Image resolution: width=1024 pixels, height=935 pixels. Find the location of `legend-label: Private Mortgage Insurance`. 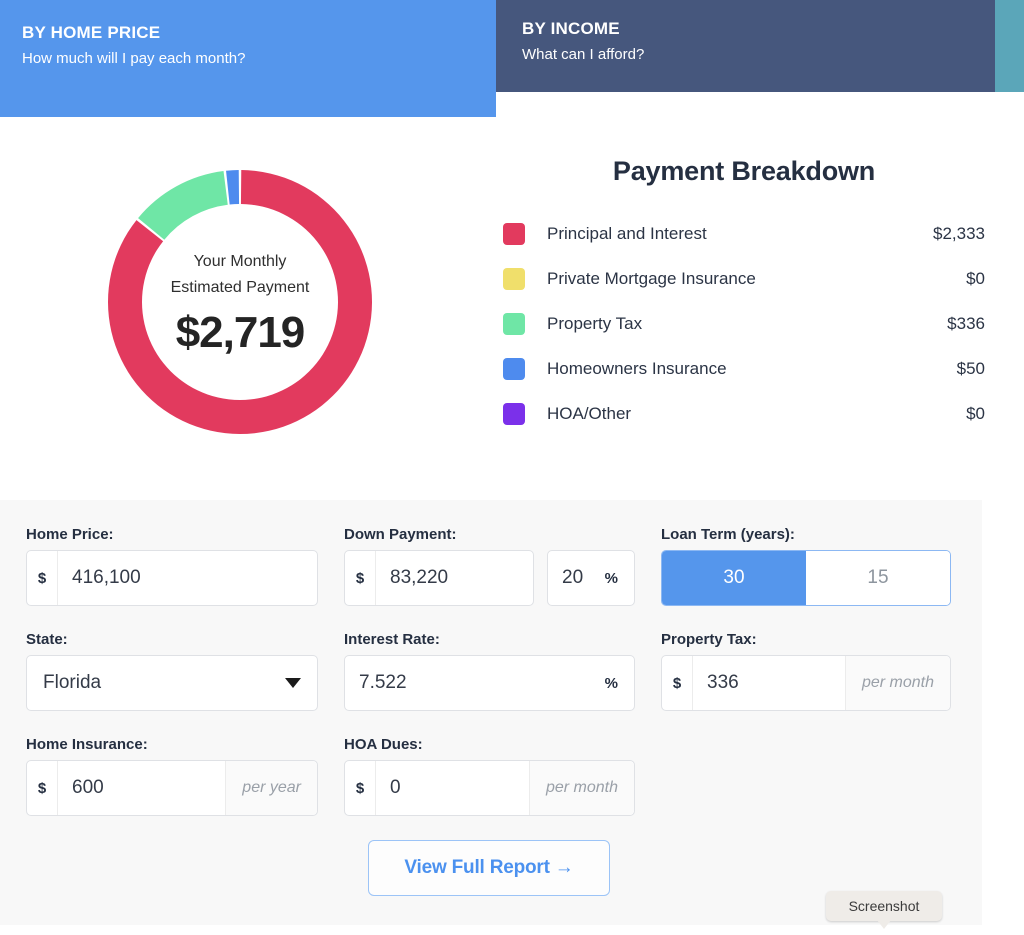

legend-label: Private Mortgage Insurance is located at coordinates (651, 278).